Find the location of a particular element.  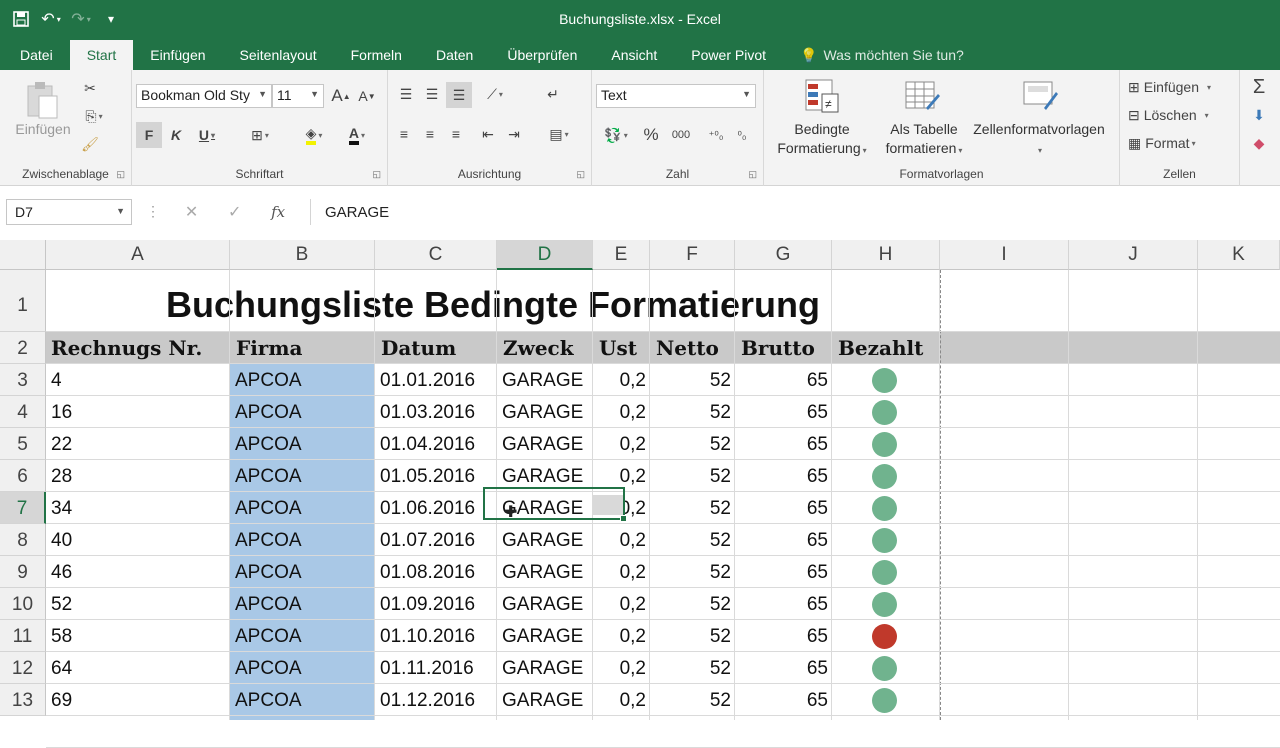

row-header-1: 1 is located at coordinates (23, 301).